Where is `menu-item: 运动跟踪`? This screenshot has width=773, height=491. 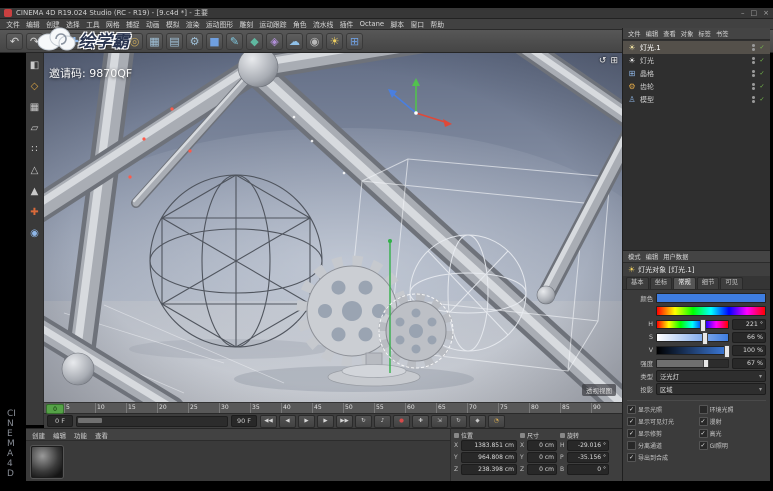
menu-item: 运动跟踪 is located at coordinates (273, 24).